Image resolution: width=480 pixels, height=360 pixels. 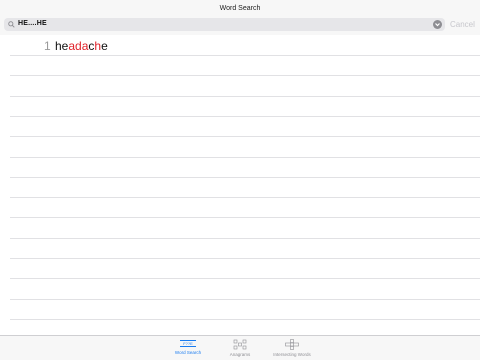 What do you see at coordinates (188, 352) in the screenshot?
I see `tab-label: Word Search` at bounding box center [188, 352].